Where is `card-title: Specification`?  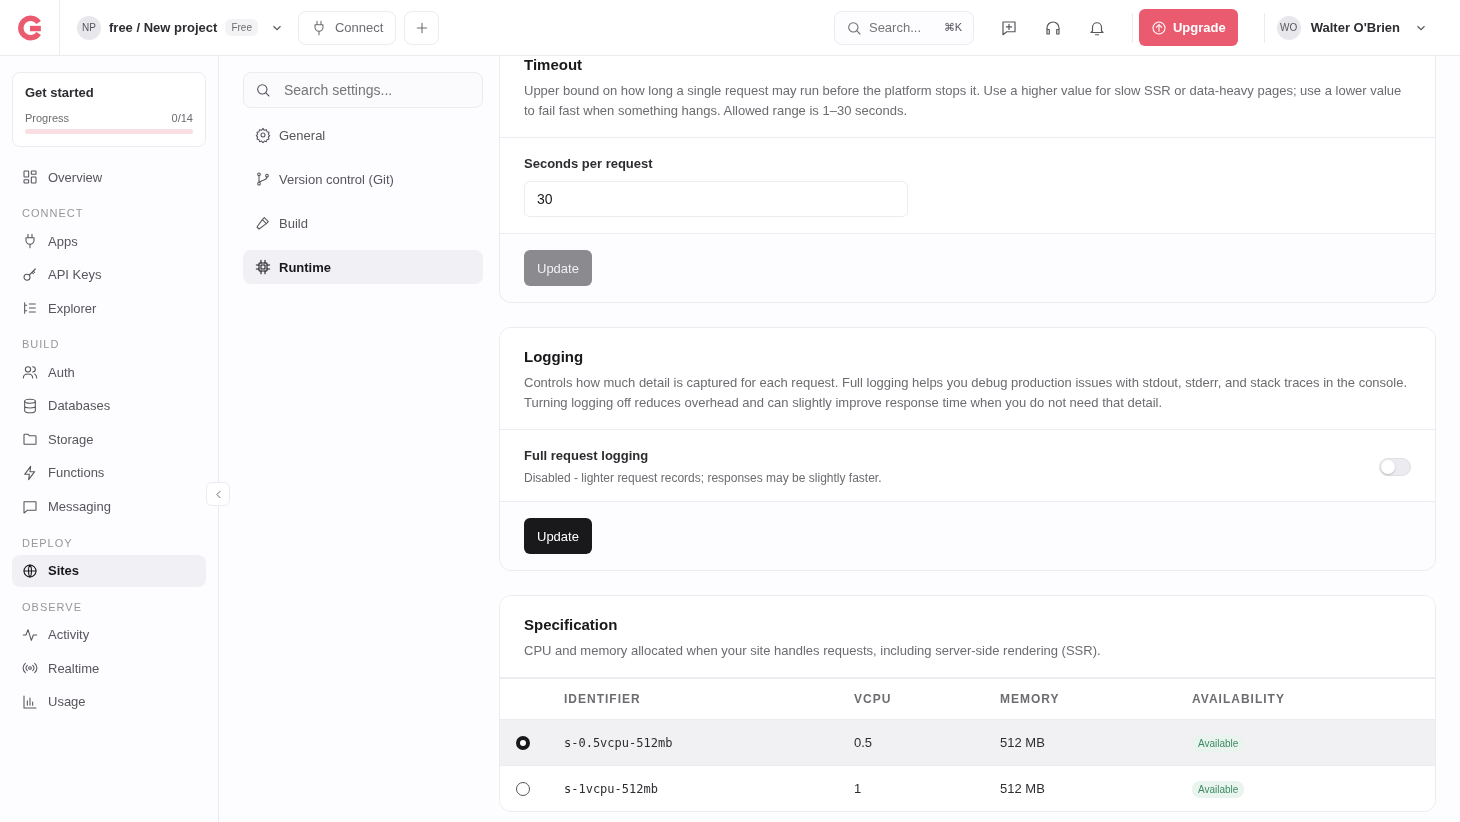
card-title: Specification is located at coordinates (571, 624).